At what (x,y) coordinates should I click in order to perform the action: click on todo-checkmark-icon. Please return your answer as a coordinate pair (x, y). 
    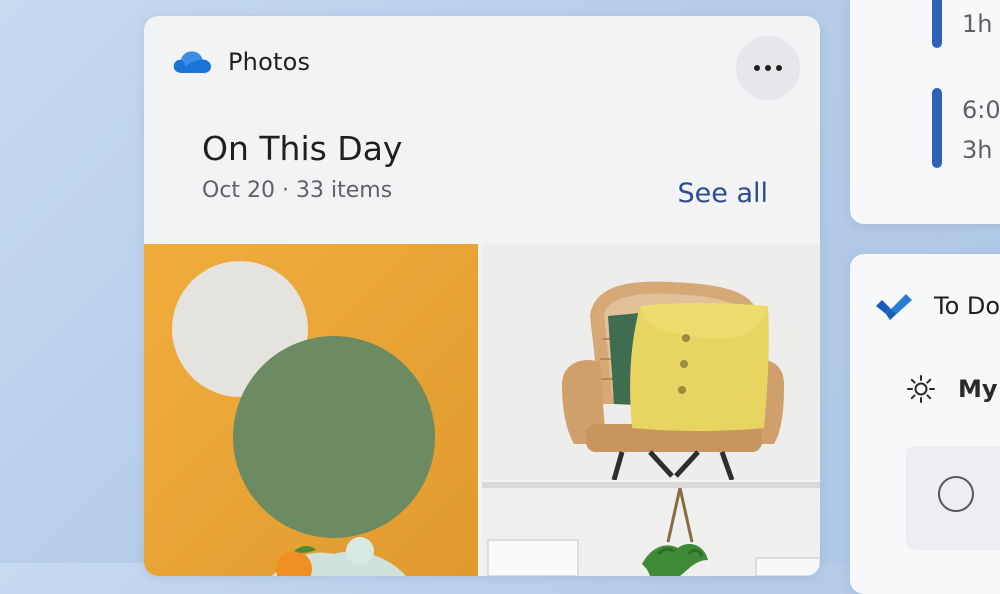
    Looking at the image, I should click on (894, 307).